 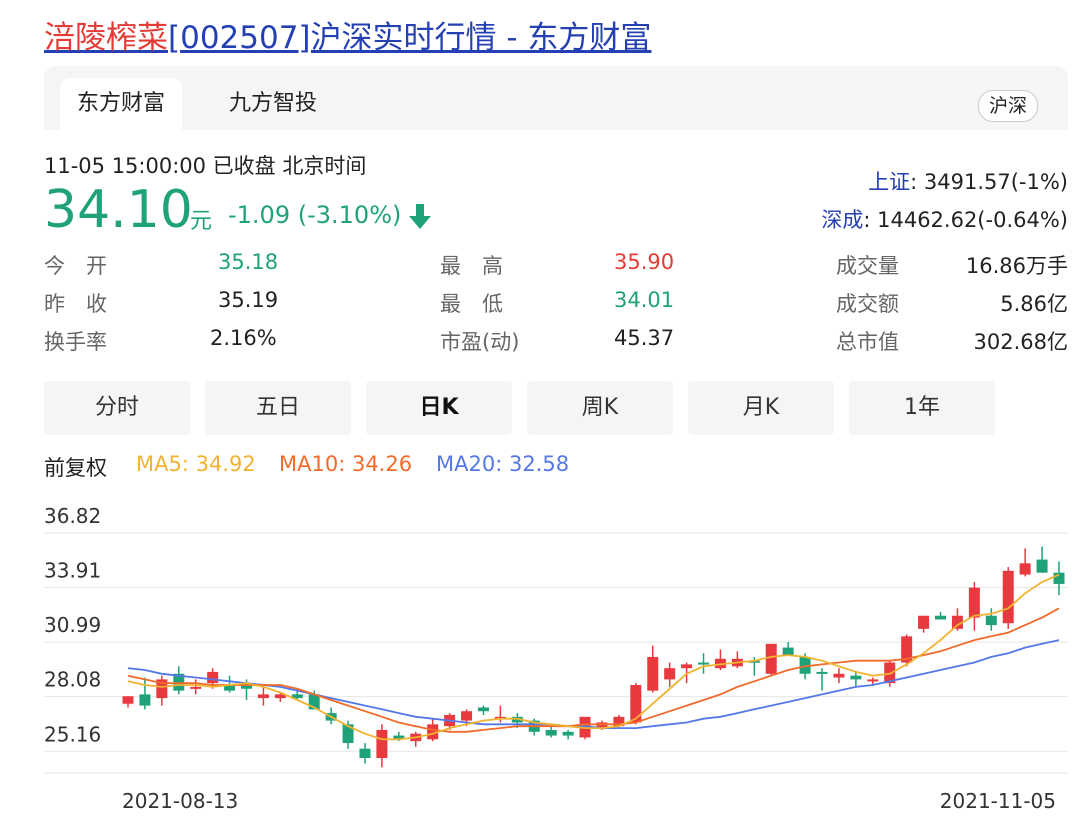 What do you see at coordinates (593, 684) in the screenshot?
I see `ma20-line` at bounding box center [593, 684].